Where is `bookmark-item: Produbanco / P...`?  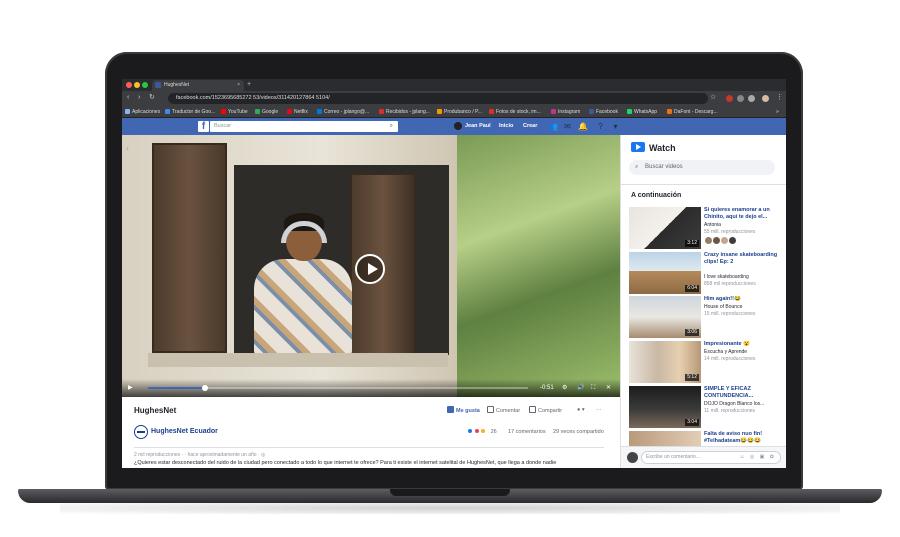
bookmark-item: Produbanco / P... is located at coordinates (459, 112).